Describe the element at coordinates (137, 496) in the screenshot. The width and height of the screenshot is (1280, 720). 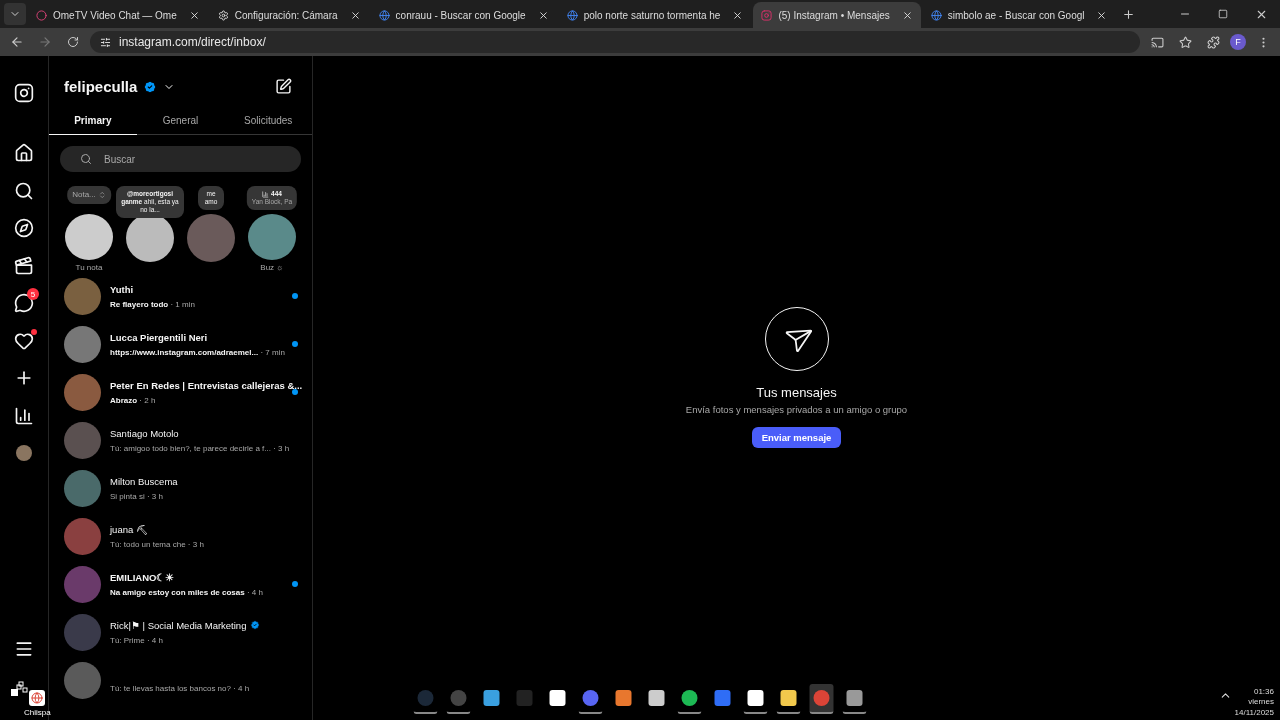
I see `message-preview: Si pinta si · 3 h` at that location.